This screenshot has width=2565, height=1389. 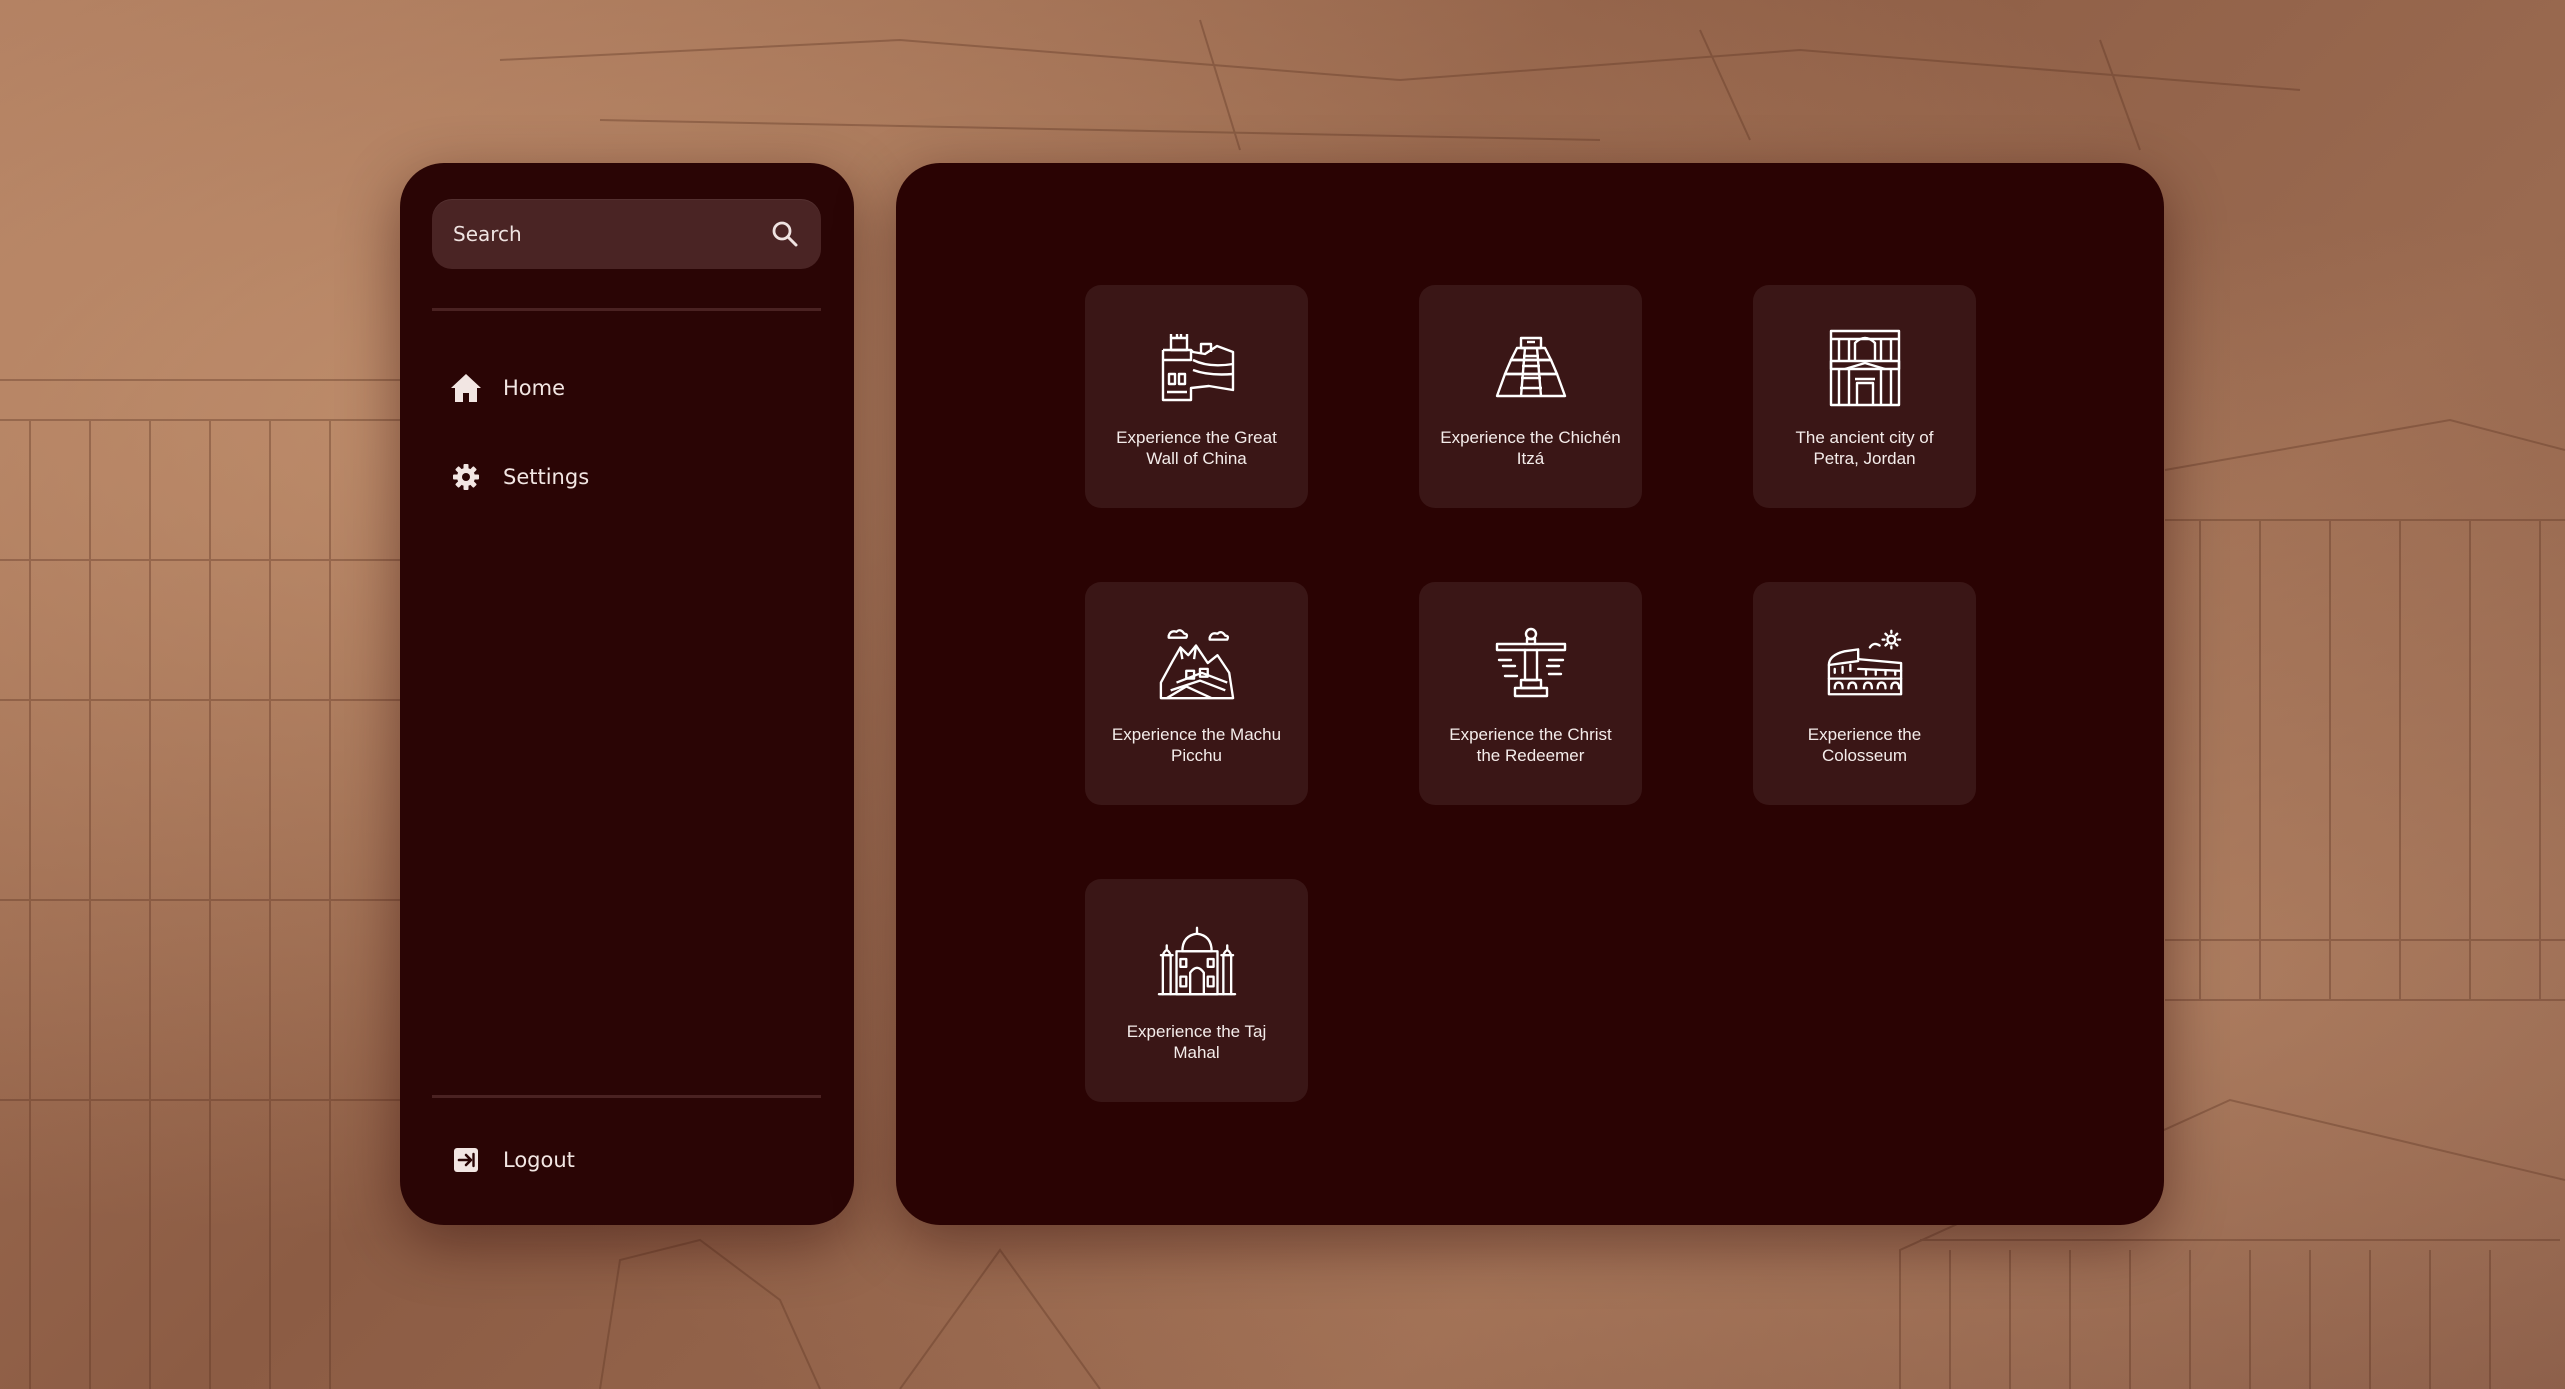 What do you see at coordinates (1197, 664) in the screenshot?
I see `machu-picchu-icon` at bounding box center [1197, 664].